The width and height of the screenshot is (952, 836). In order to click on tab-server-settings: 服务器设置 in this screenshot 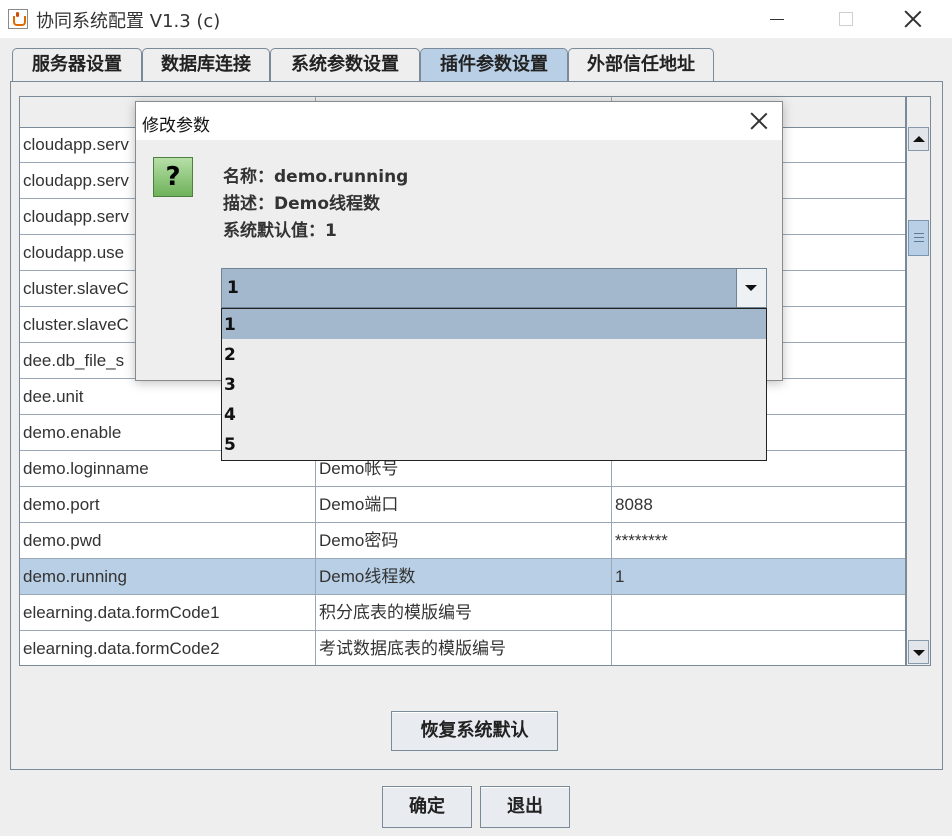, I will do `click(77, 64)`.